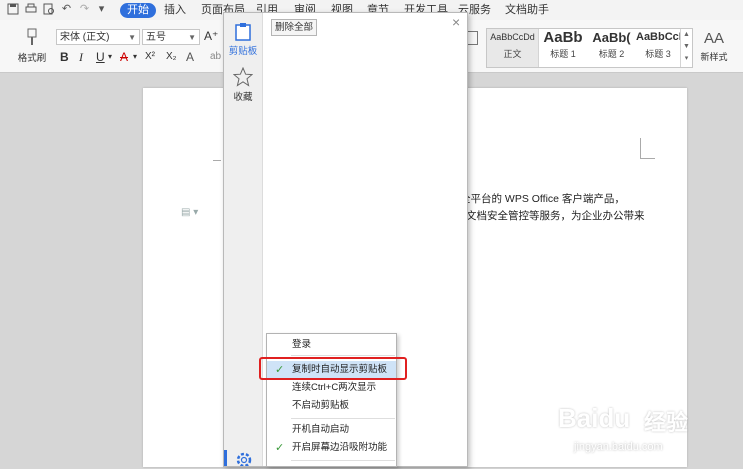 This screenshot has height=469, width=743. What do you see at coordinates (513, 48) in the screenshot?
I see `style-normal: AaBbCcDd 正文` at bounding box center [513, 48].